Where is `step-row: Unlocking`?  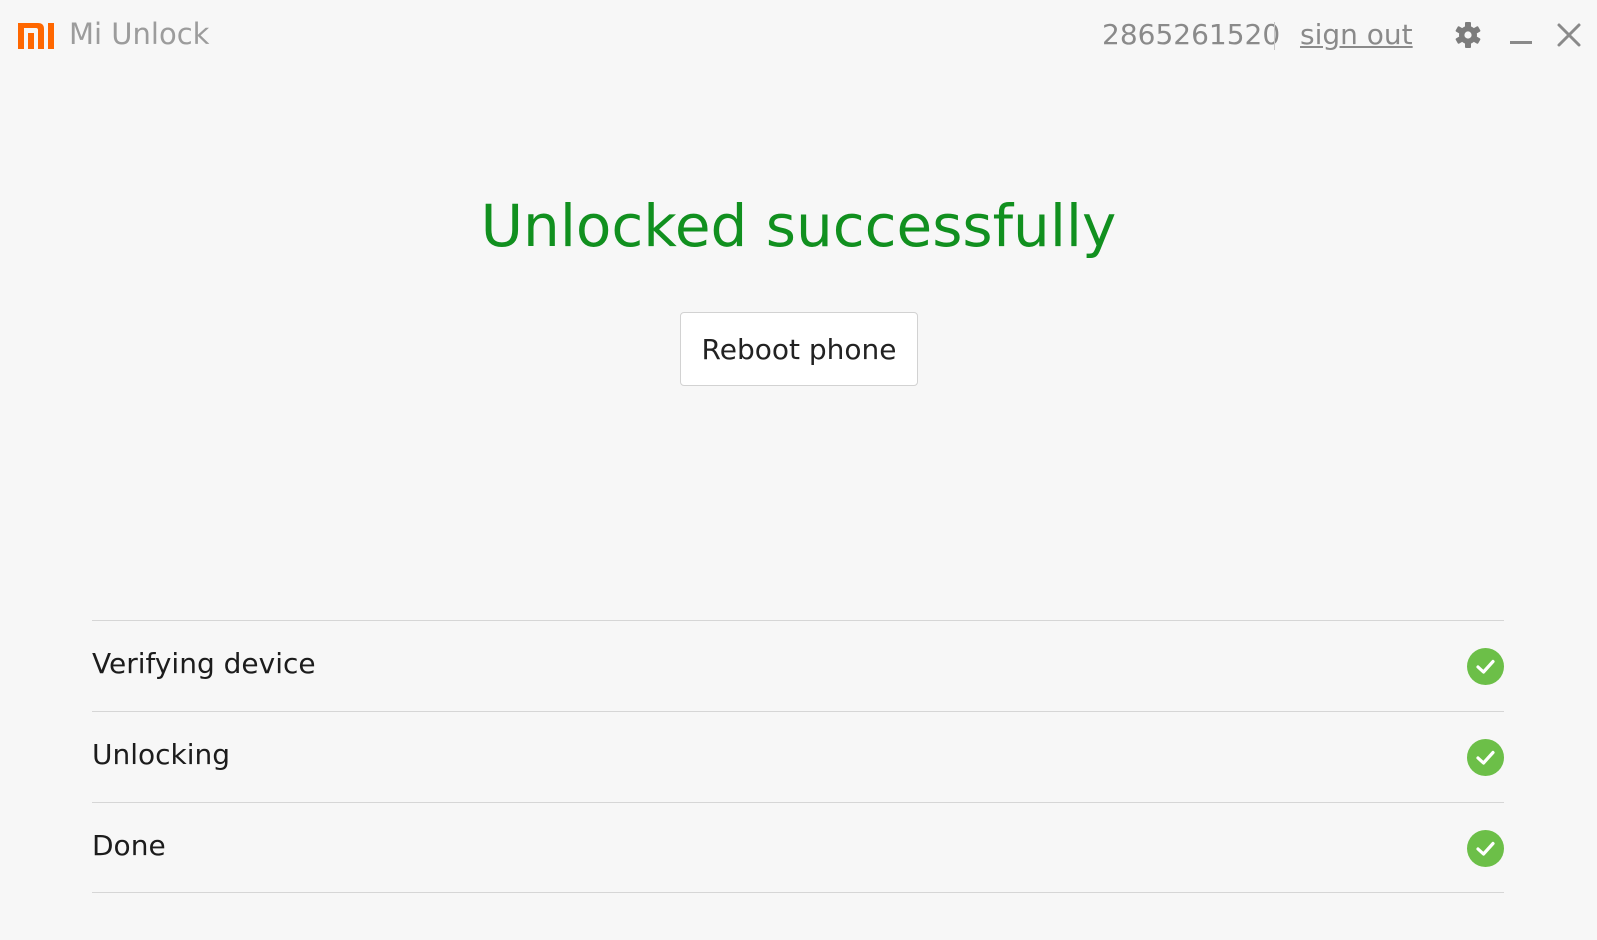 step-row: Unlocking is located at coordinates (798, 756).